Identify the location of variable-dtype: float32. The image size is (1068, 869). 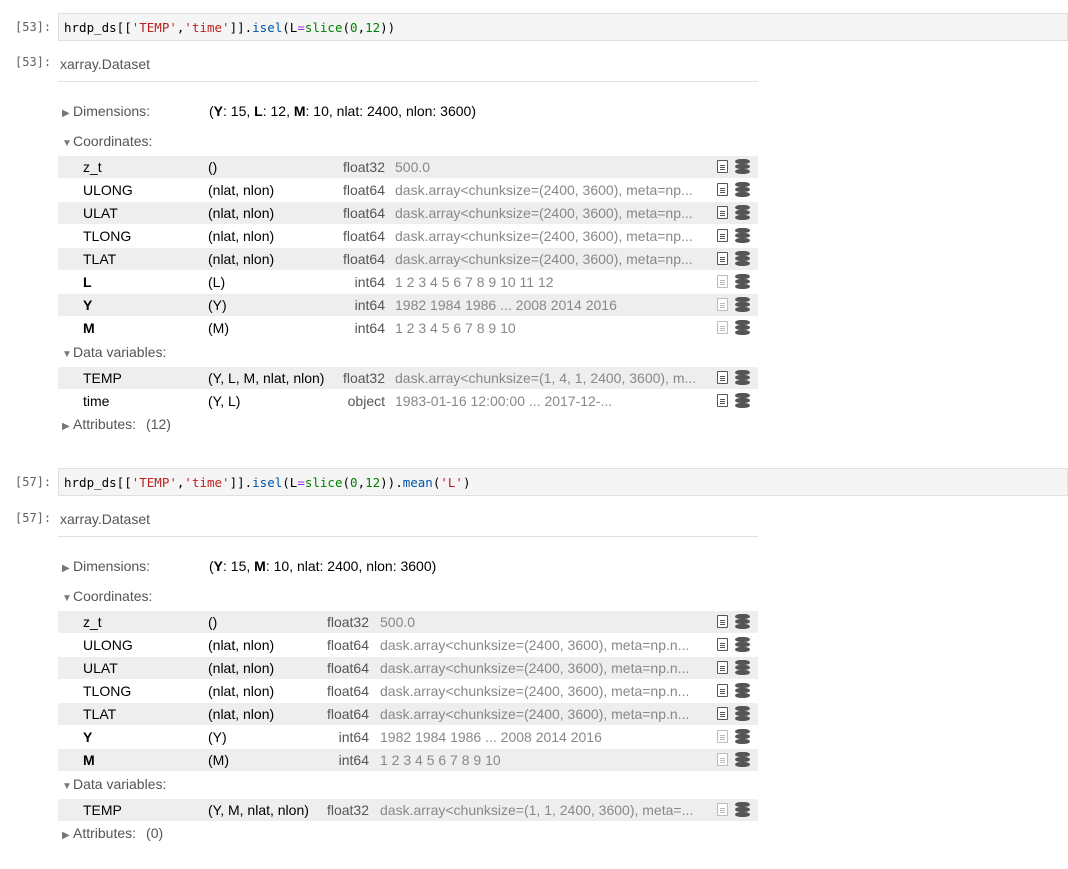
(347, 622).